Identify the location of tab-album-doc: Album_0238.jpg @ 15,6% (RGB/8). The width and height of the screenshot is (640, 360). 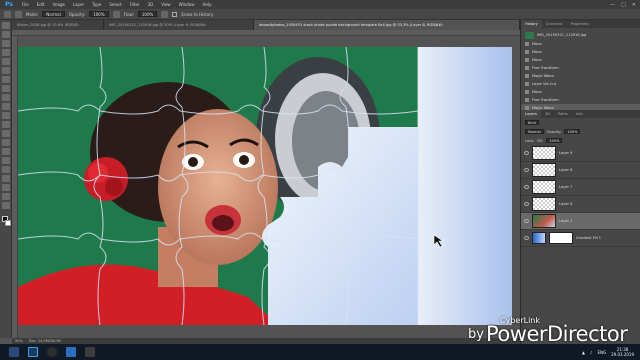
(58, 25).